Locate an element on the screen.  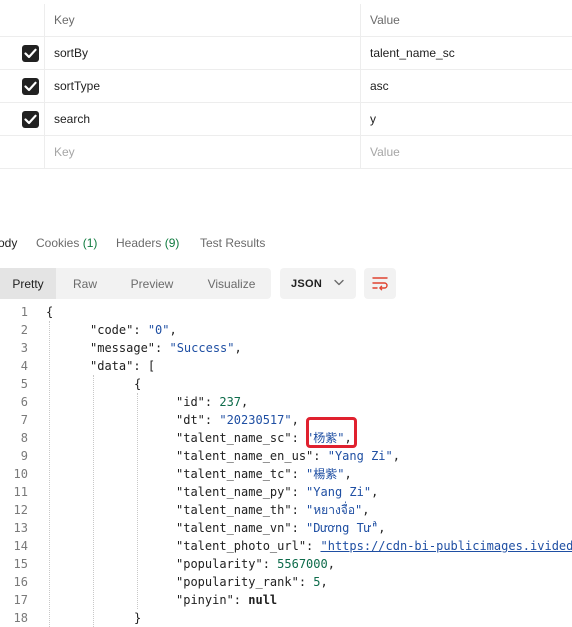
tab-headers: Headers (9) is located at coordinates (147, 243).